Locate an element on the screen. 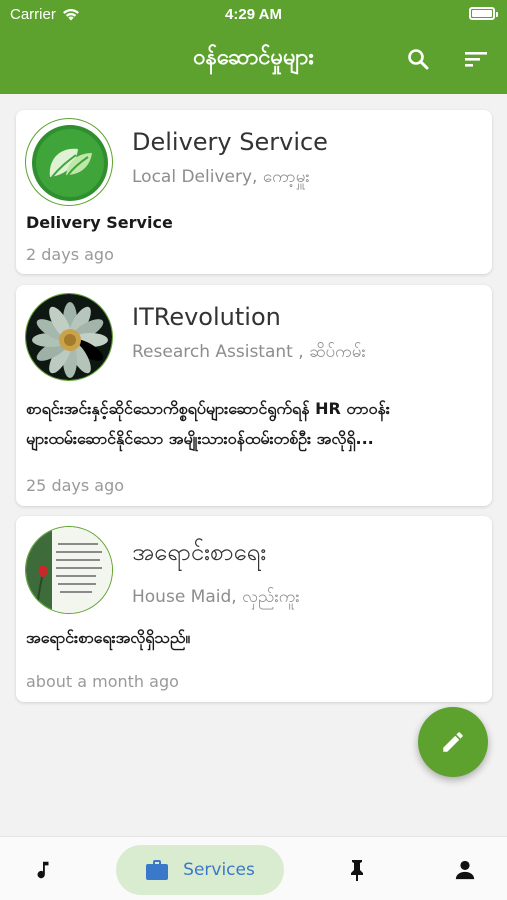 This screenshot has height=900, width=507. nav-music is located at coordinates (43, 870).